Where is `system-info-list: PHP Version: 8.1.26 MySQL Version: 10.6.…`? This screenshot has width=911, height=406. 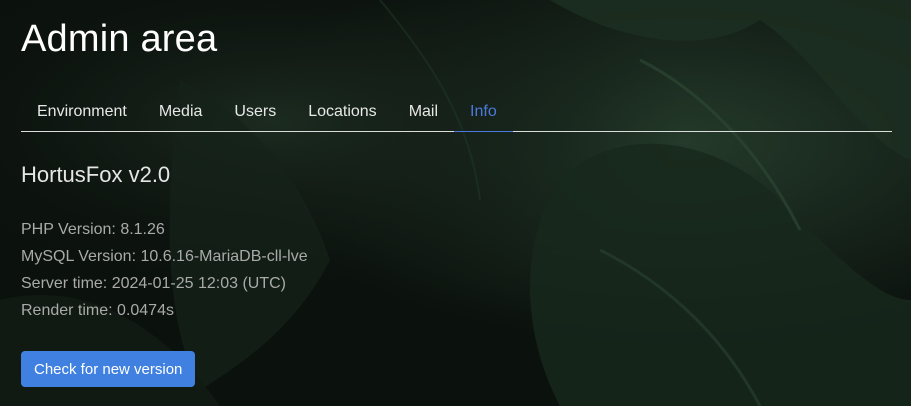 system-info-list: PHP Version: 8.1.26 MySQL Version: 10.6.… is located at coordinates (164, 270).